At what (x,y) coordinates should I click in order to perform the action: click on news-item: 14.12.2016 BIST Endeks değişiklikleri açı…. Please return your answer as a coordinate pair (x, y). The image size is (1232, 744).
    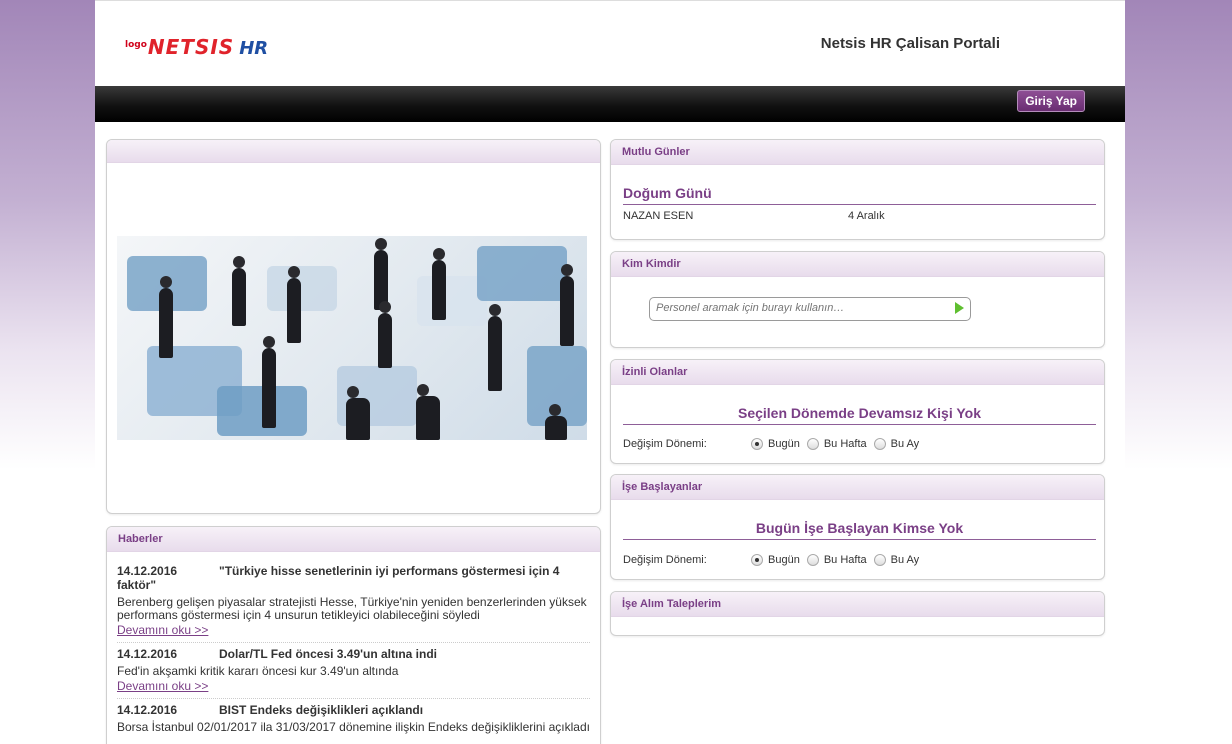
    Looking at the image, I should click on (353, 719).